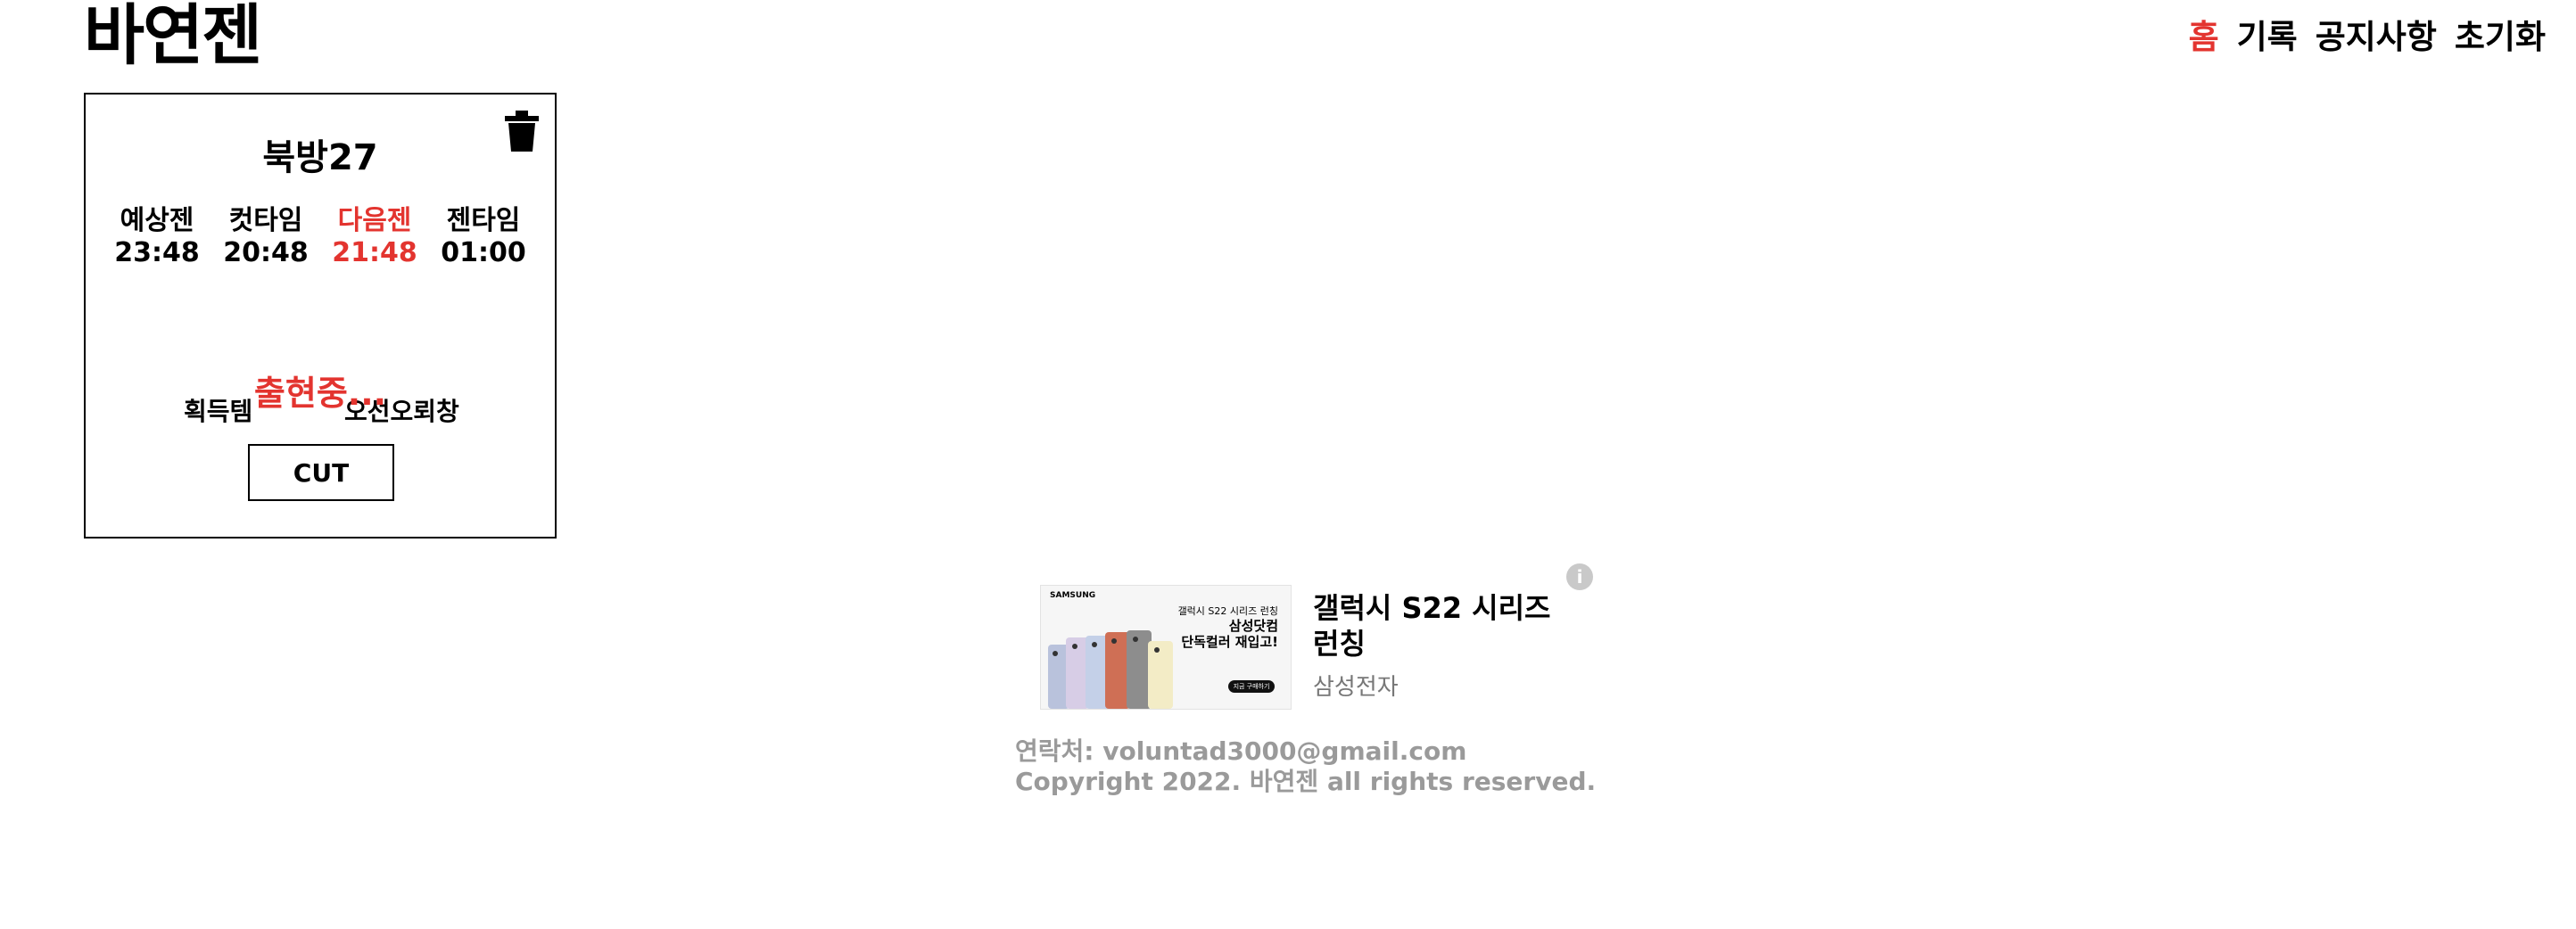  I want to click on cut-button: CUT, so click(321, 473).